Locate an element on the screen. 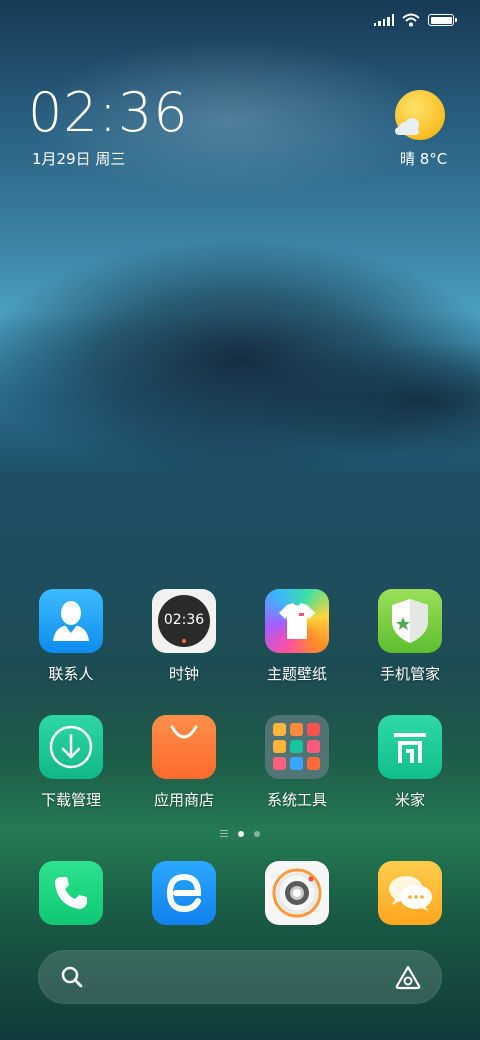  app-downloads: 下载管理 is located at coordinates (71, 762).